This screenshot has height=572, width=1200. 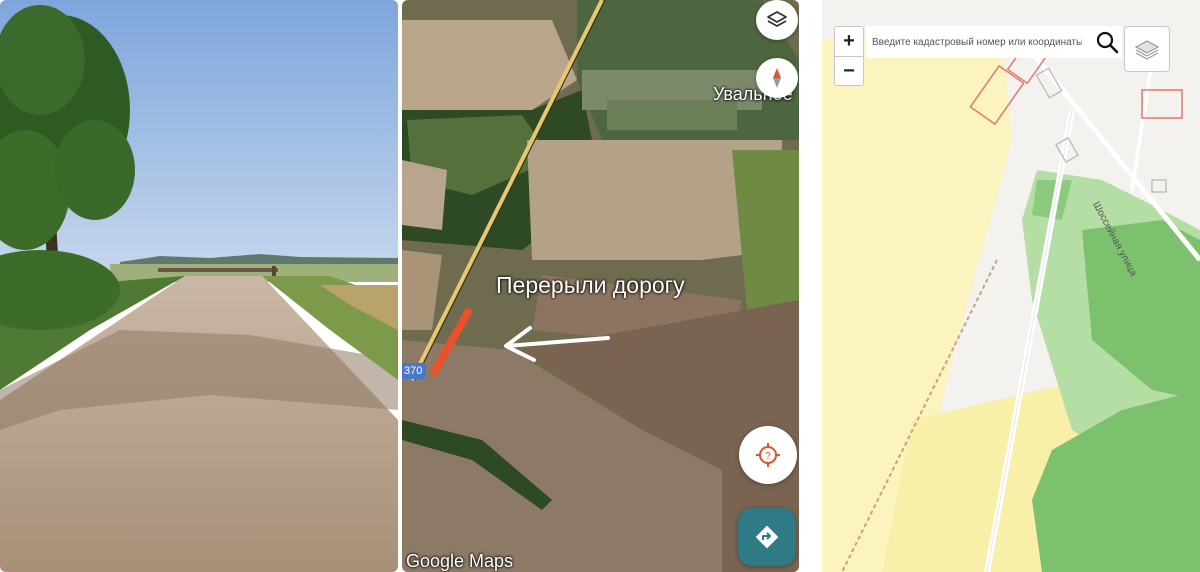 I want to click on my-location-icon: ?, so click(x=768, y=455).